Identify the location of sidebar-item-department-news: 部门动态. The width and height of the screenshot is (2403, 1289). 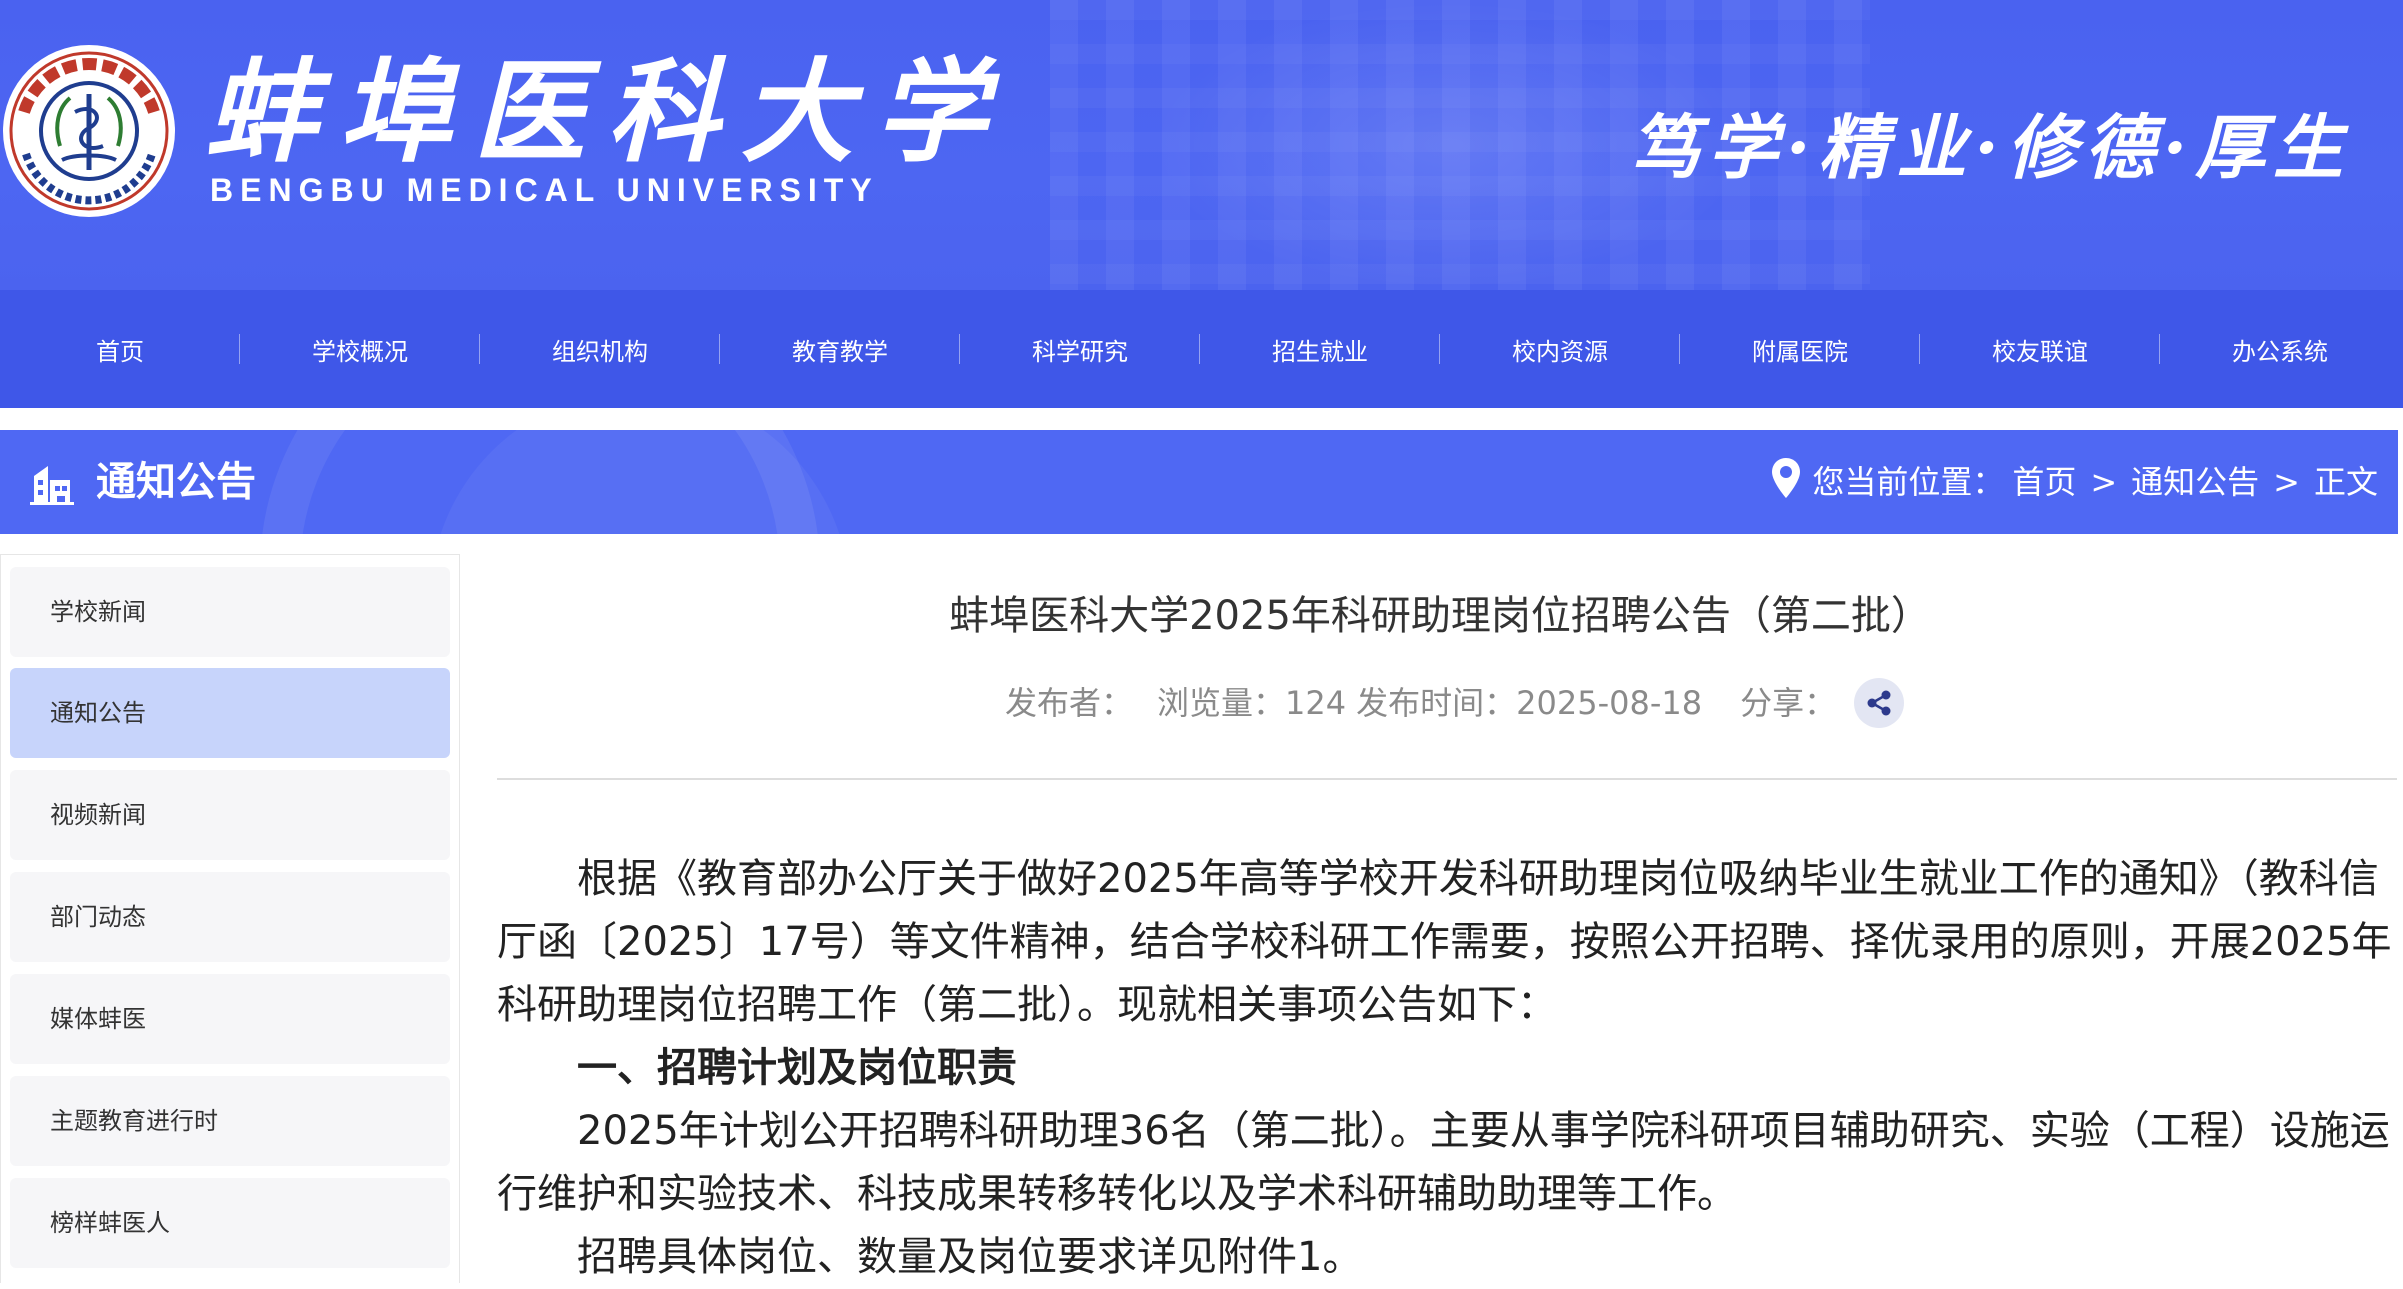
(230, 917).